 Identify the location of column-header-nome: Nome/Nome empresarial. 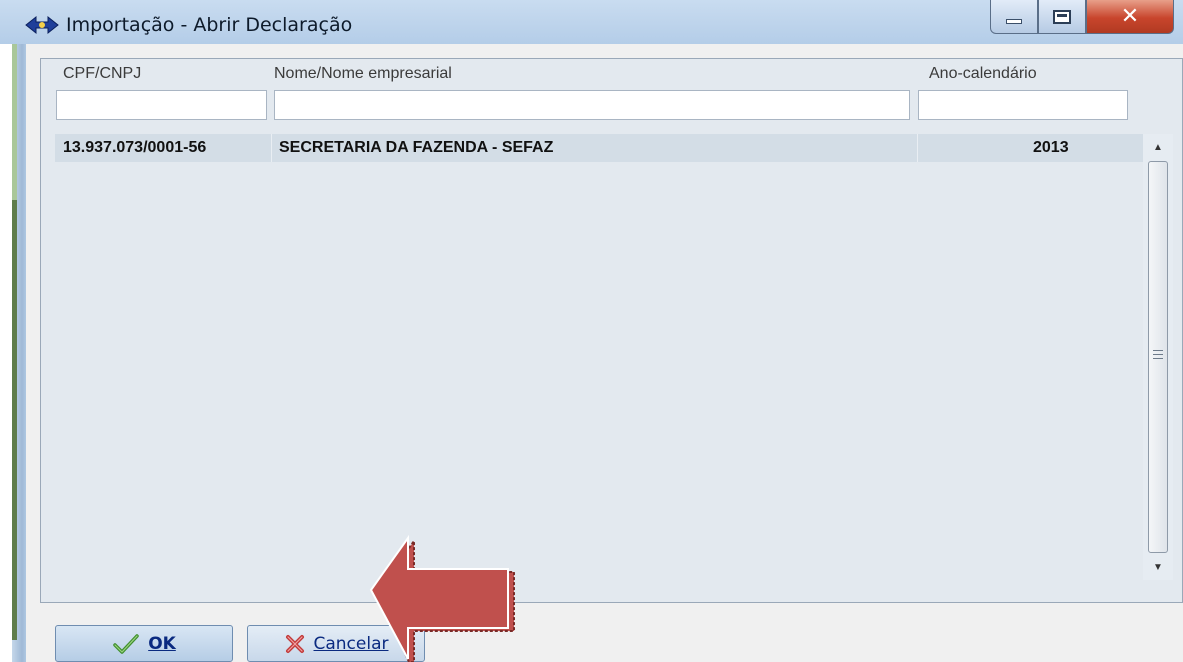
(363, 73).